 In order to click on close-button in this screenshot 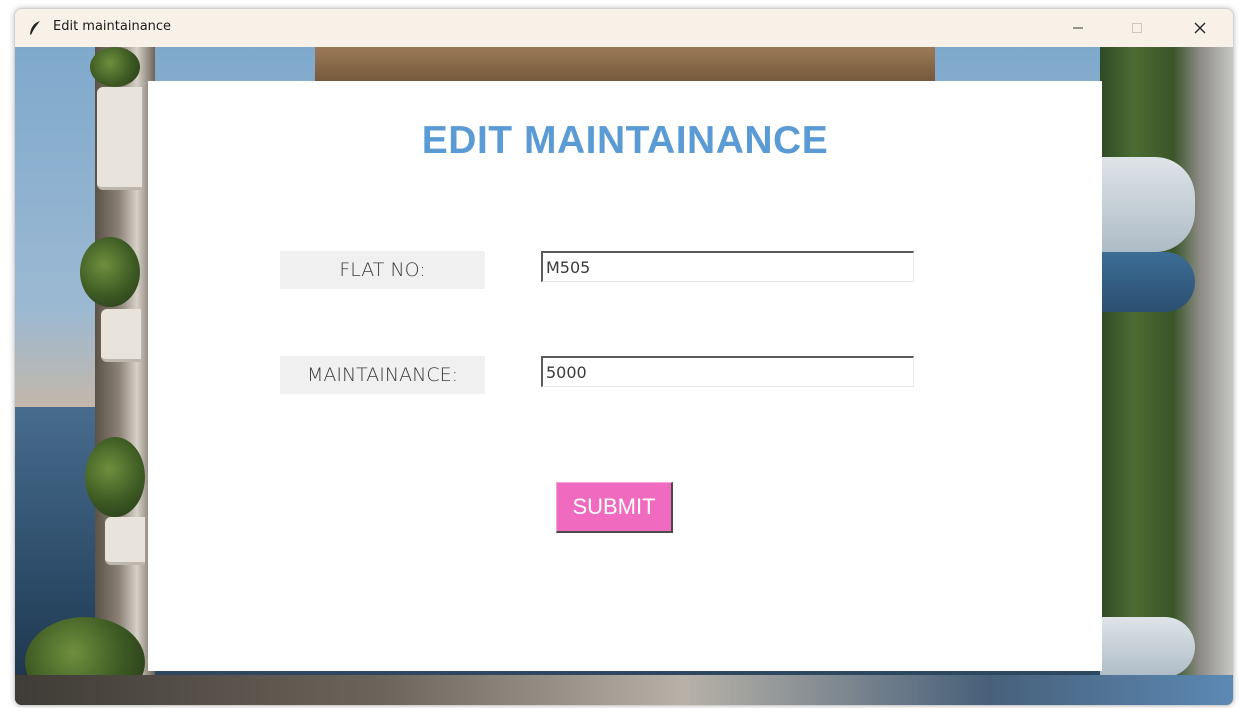, I will do `click(1200, 28)`.